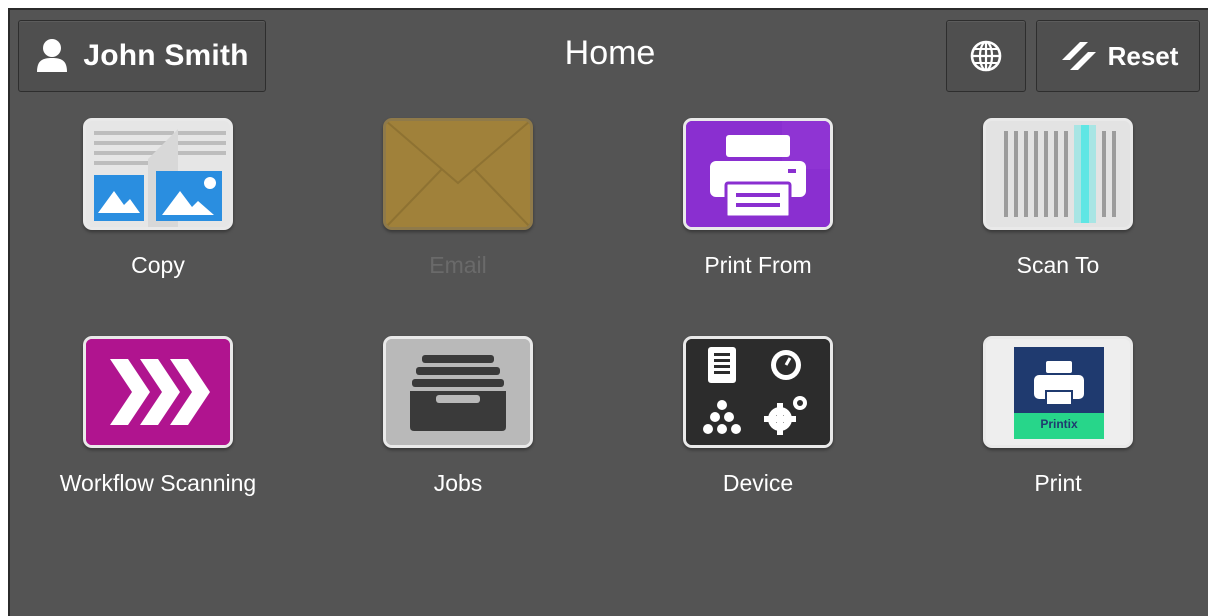 The image size is (1208, 616). Describe the element at coordinates (1058, 483) in the screenshot. I see `app-label: Print` at that location.